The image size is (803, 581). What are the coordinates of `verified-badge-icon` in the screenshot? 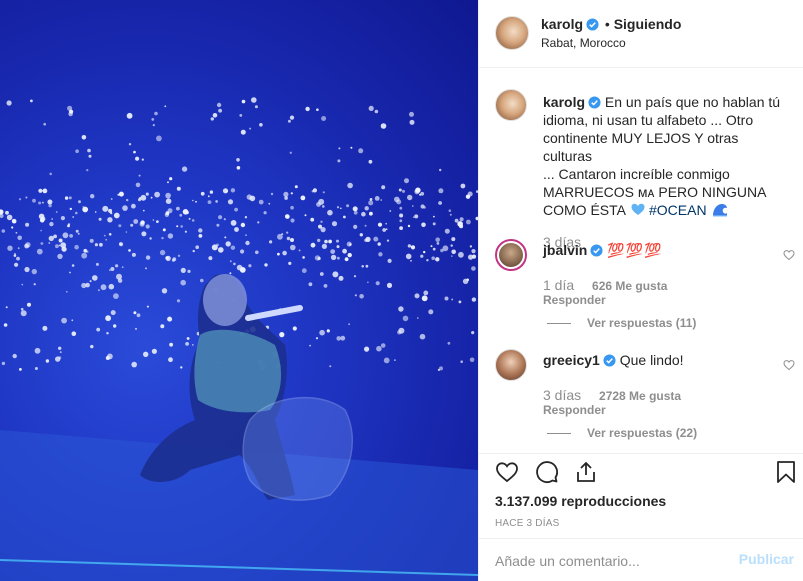 It's located at (596, 250).